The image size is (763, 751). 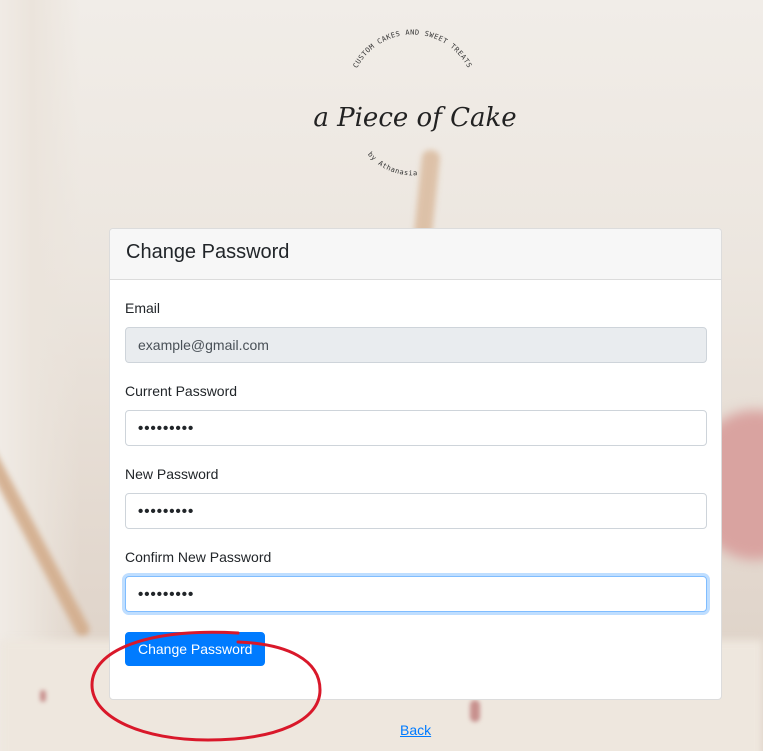 I want to click on current-password-field: •••••••••, so click(x=416, y=428).